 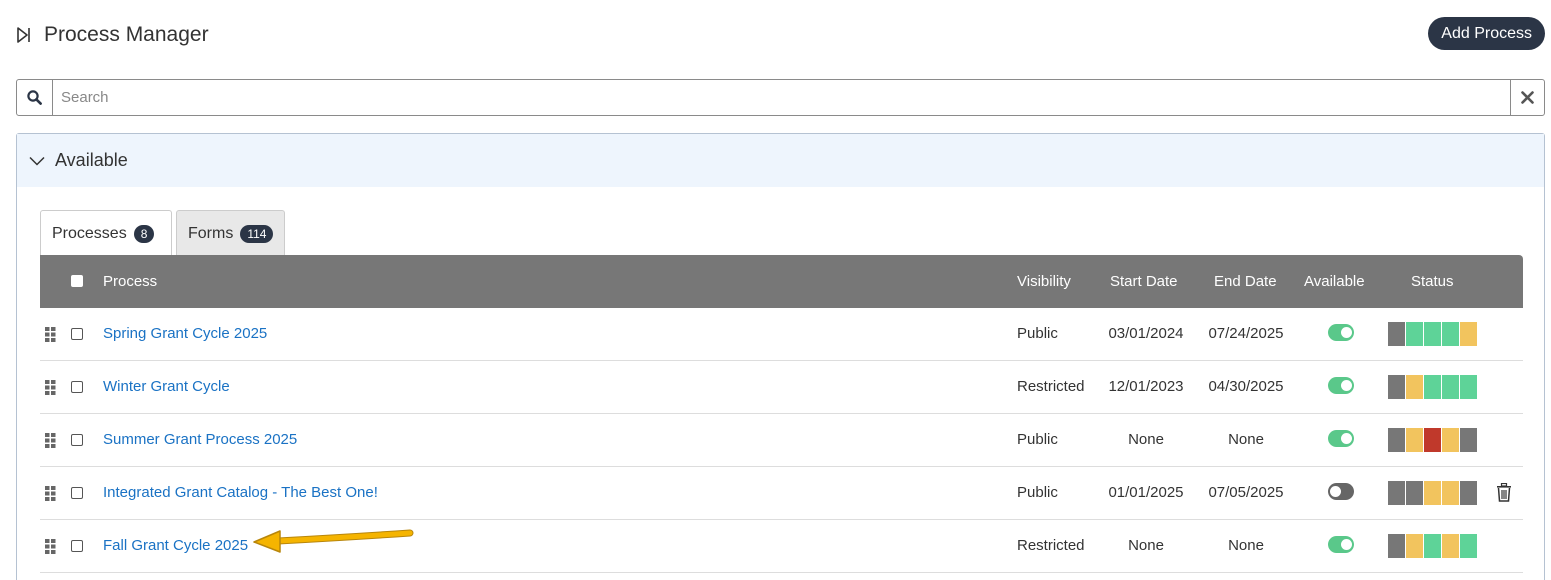 I want to click on column-header-end-date: End Date, so click(x=1245, y=281).